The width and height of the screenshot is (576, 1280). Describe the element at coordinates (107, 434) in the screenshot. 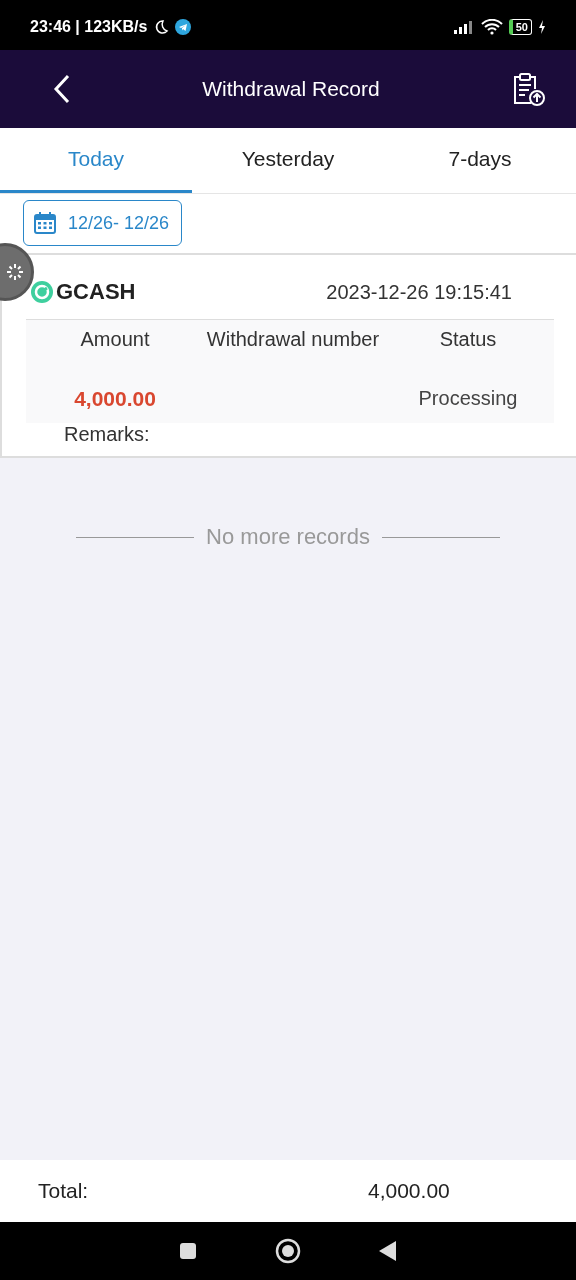

I see `remarks-label: Remarks:` at that location.